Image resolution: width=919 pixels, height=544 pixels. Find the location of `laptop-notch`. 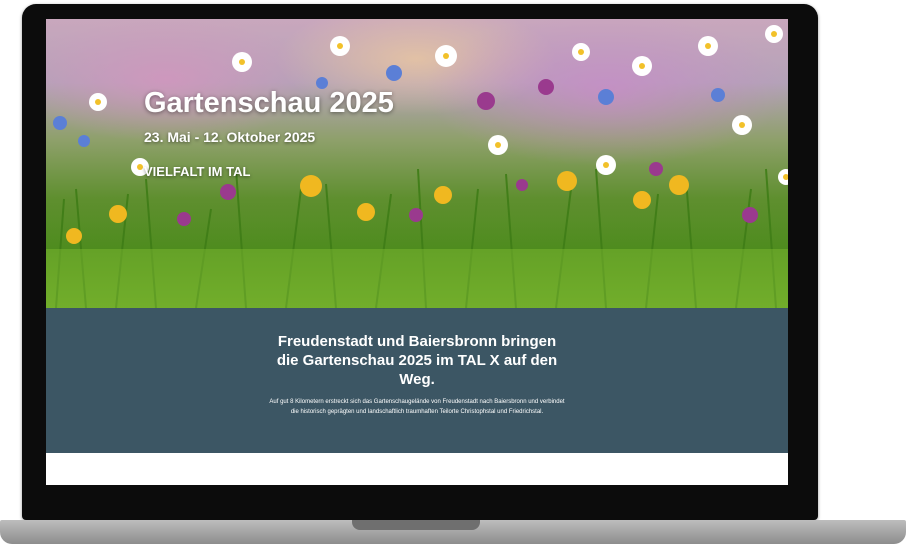

laptop-notch is located at coordinates (416, 525).